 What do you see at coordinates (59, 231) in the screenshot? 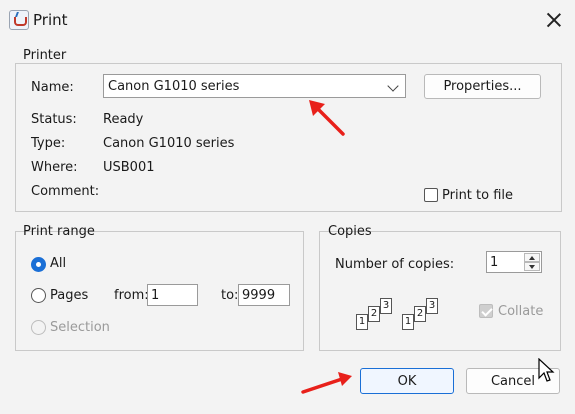
I see `print-range-group-title: Print range` at bounding box center [59, 231].